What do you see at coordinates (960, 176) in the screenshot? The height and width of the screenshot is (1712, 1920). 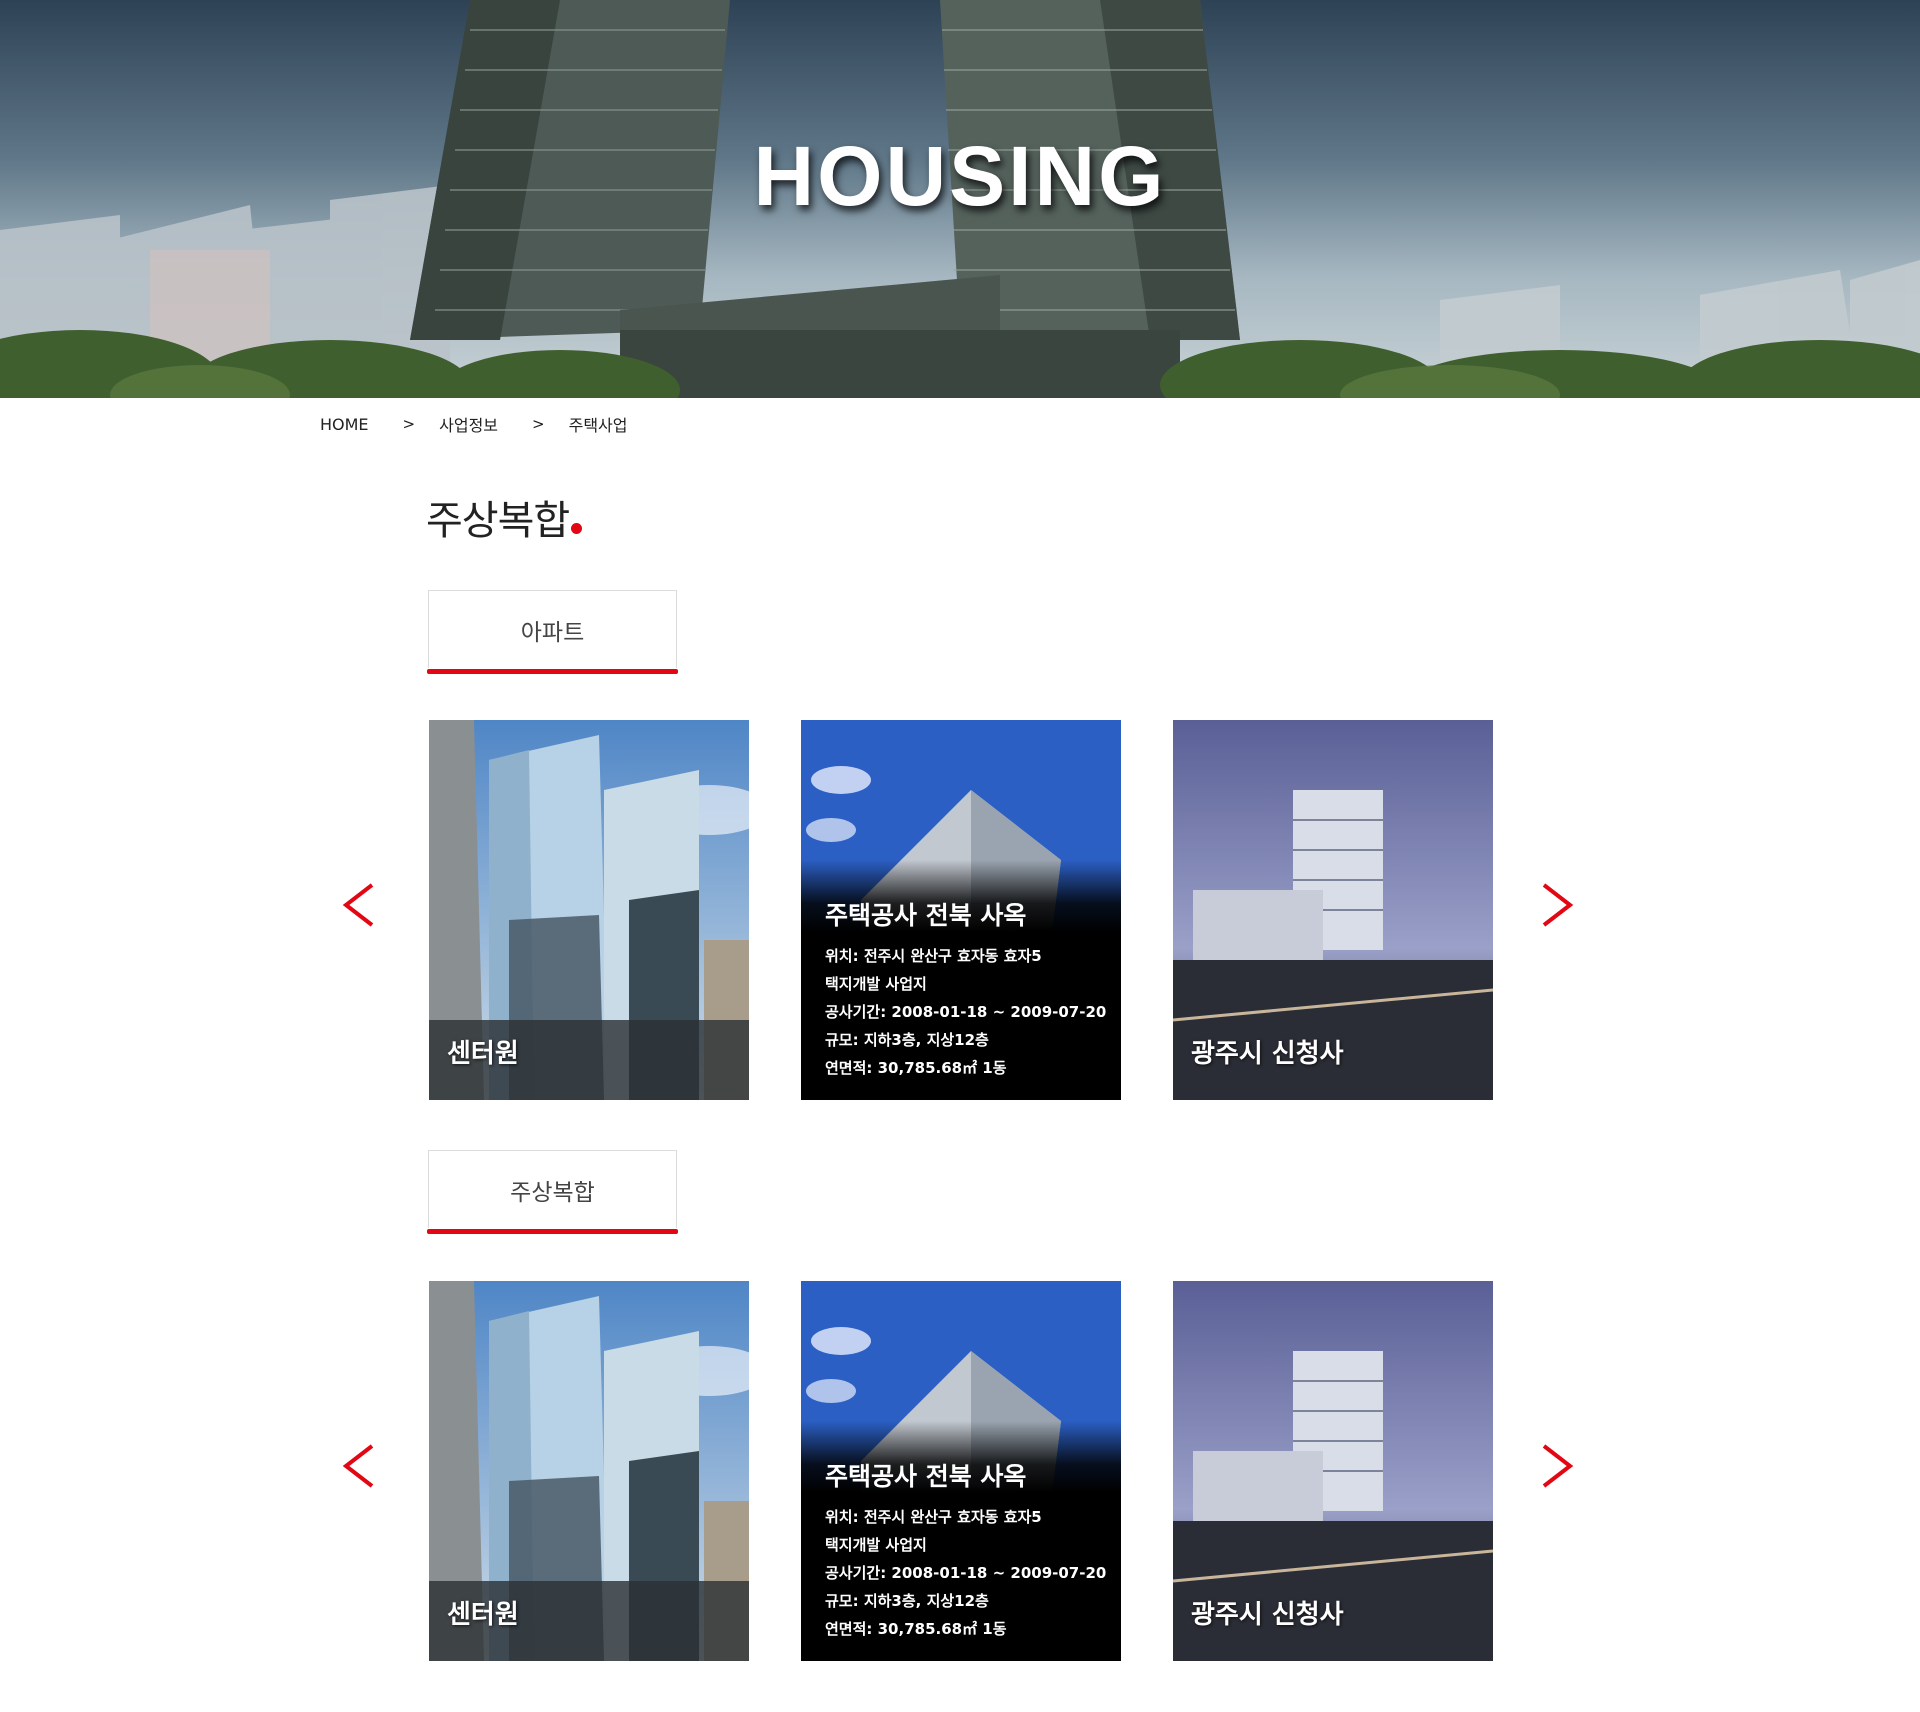 I see `hero-title: HOUSING` at bounding box center [960, 176].